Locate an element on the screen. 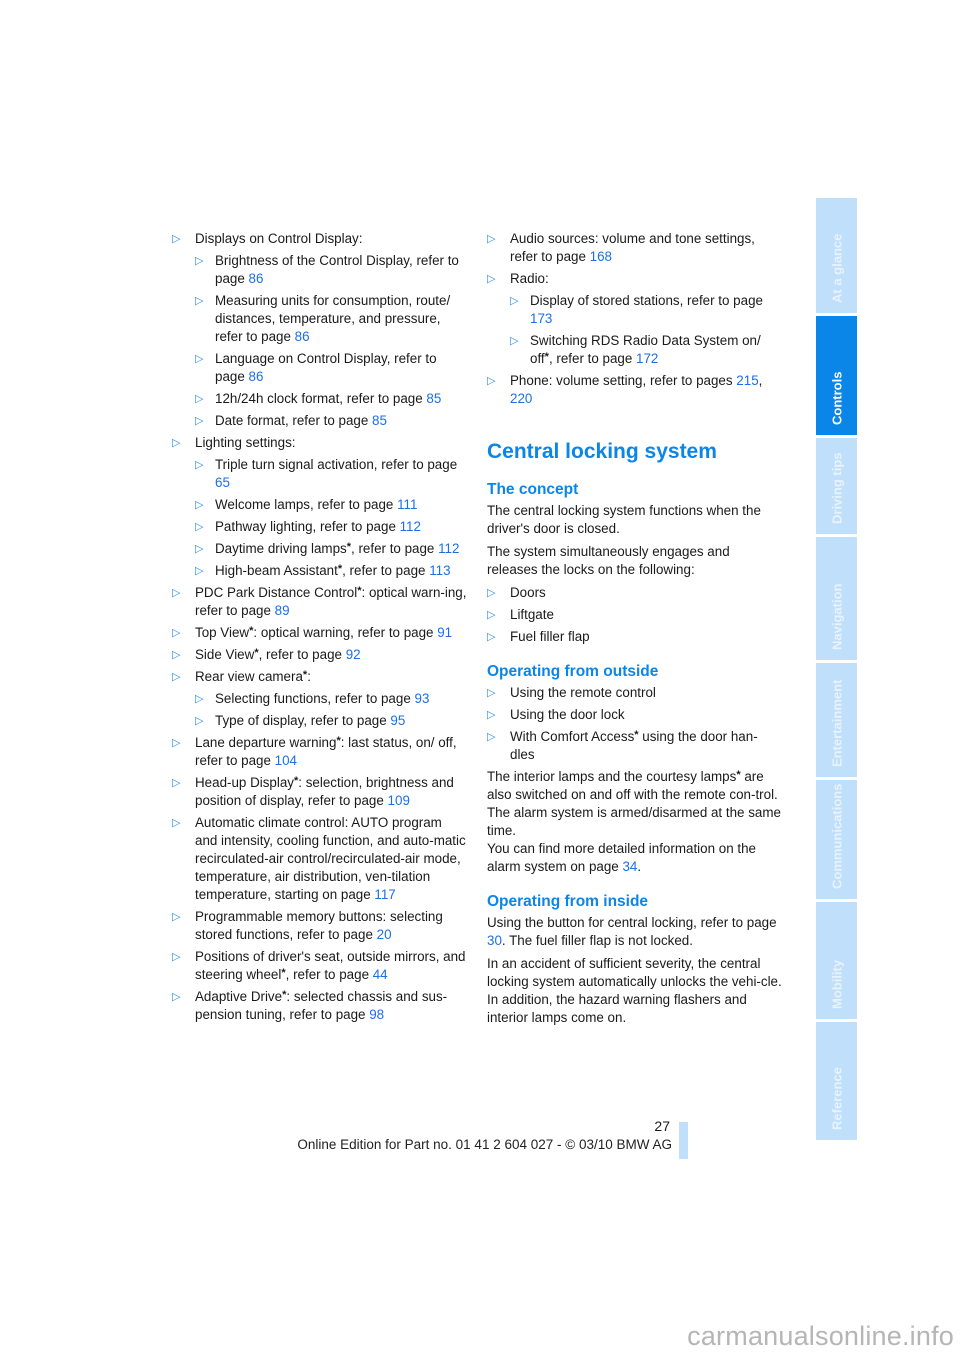 This screenshot has height=1358, width=960. inside-heading: Operating from inside is located at coordinates (568, 901).